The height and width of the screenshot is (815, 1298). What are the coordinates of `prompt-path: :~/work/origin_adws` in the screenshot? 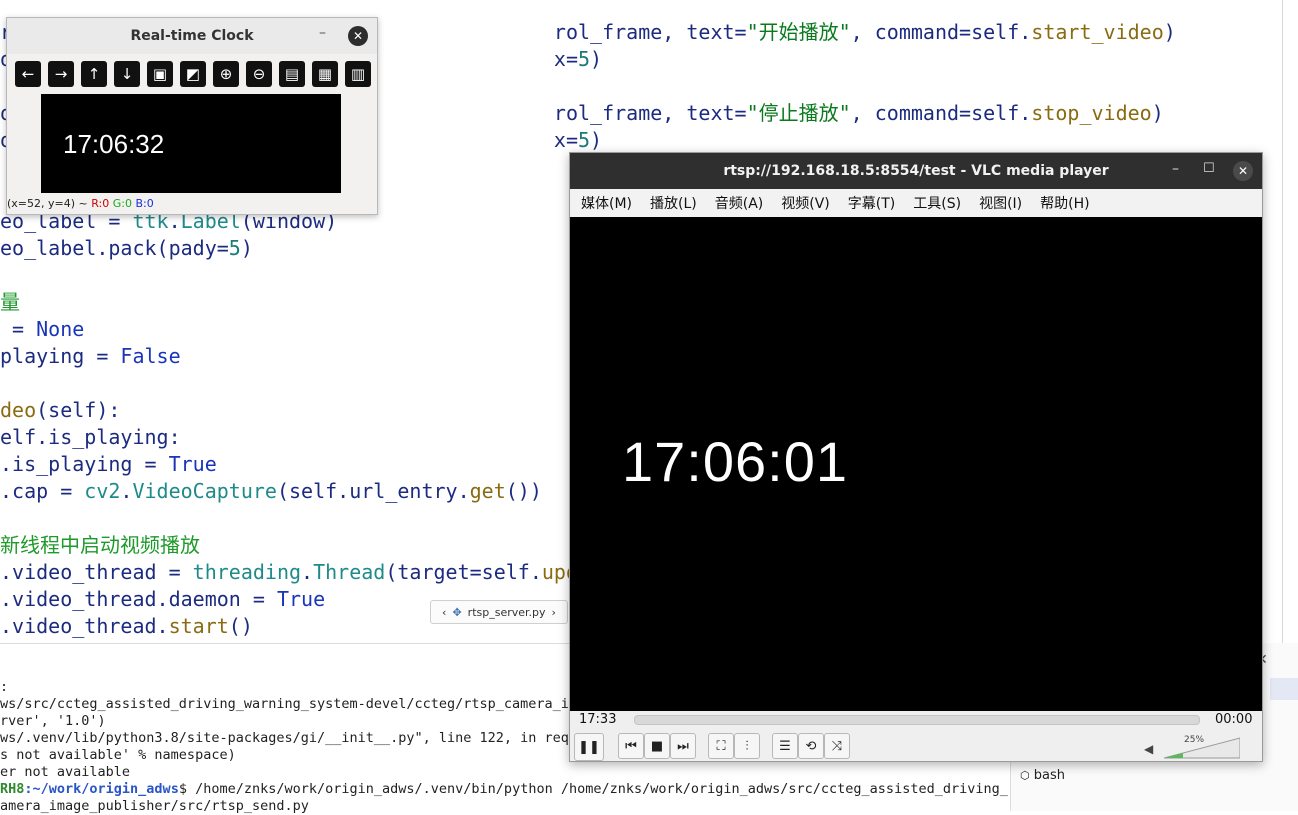 It's located at (101, 789).